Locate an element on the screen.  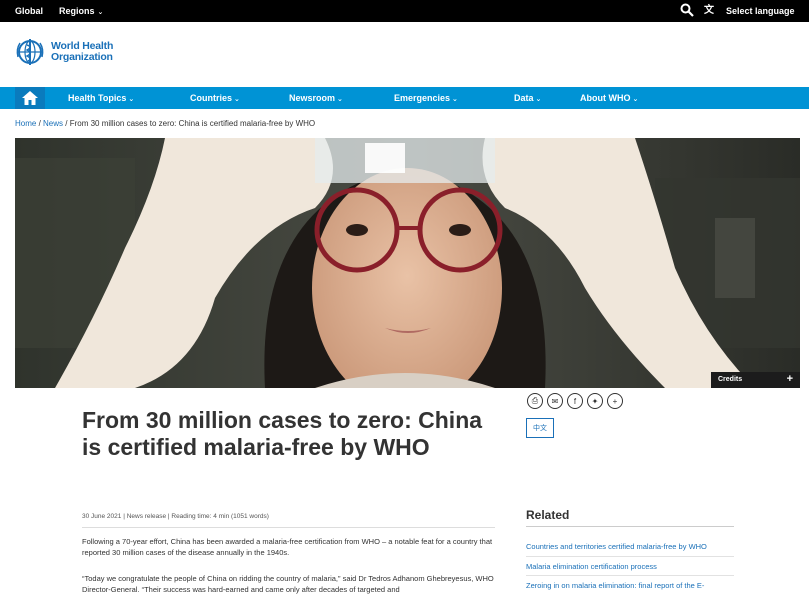
who-name: World Health Organization is located at coordinates (82, 52).